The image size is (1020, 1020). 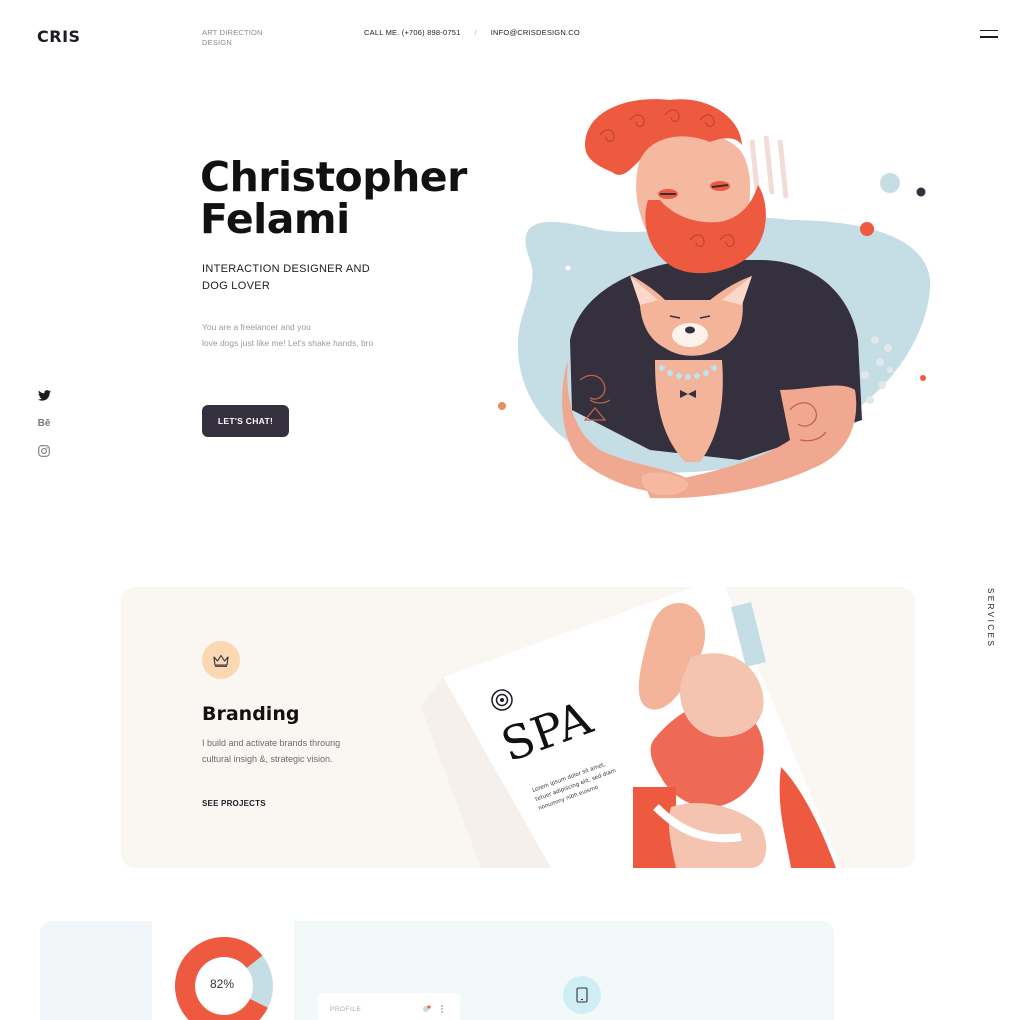 What do you see at coordinates (568, 268) in the screenshot?
I see `deco-dot-white` at bounding box center [568, 268].